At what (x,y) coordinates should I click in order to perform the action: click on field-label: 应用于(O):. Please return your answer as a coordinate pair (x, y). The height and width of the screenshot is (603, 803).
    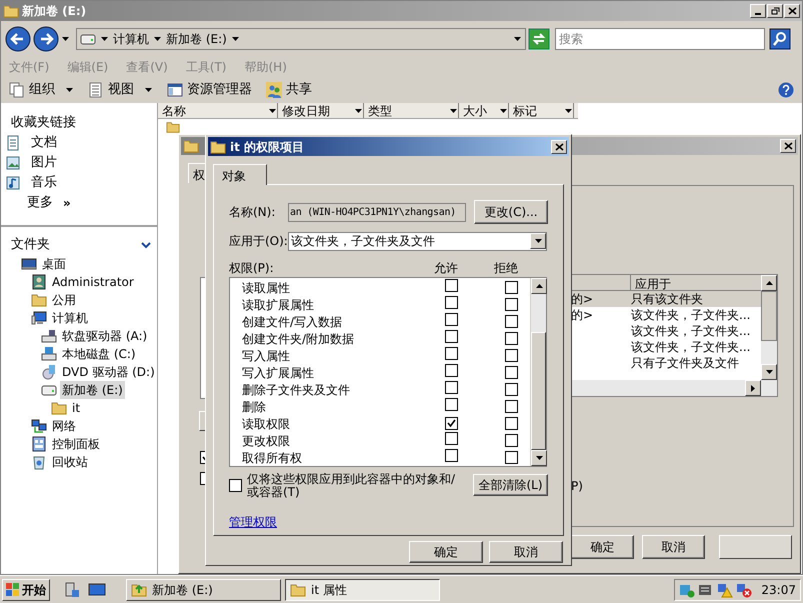
    Looking at the image, I should click on (258, 241).